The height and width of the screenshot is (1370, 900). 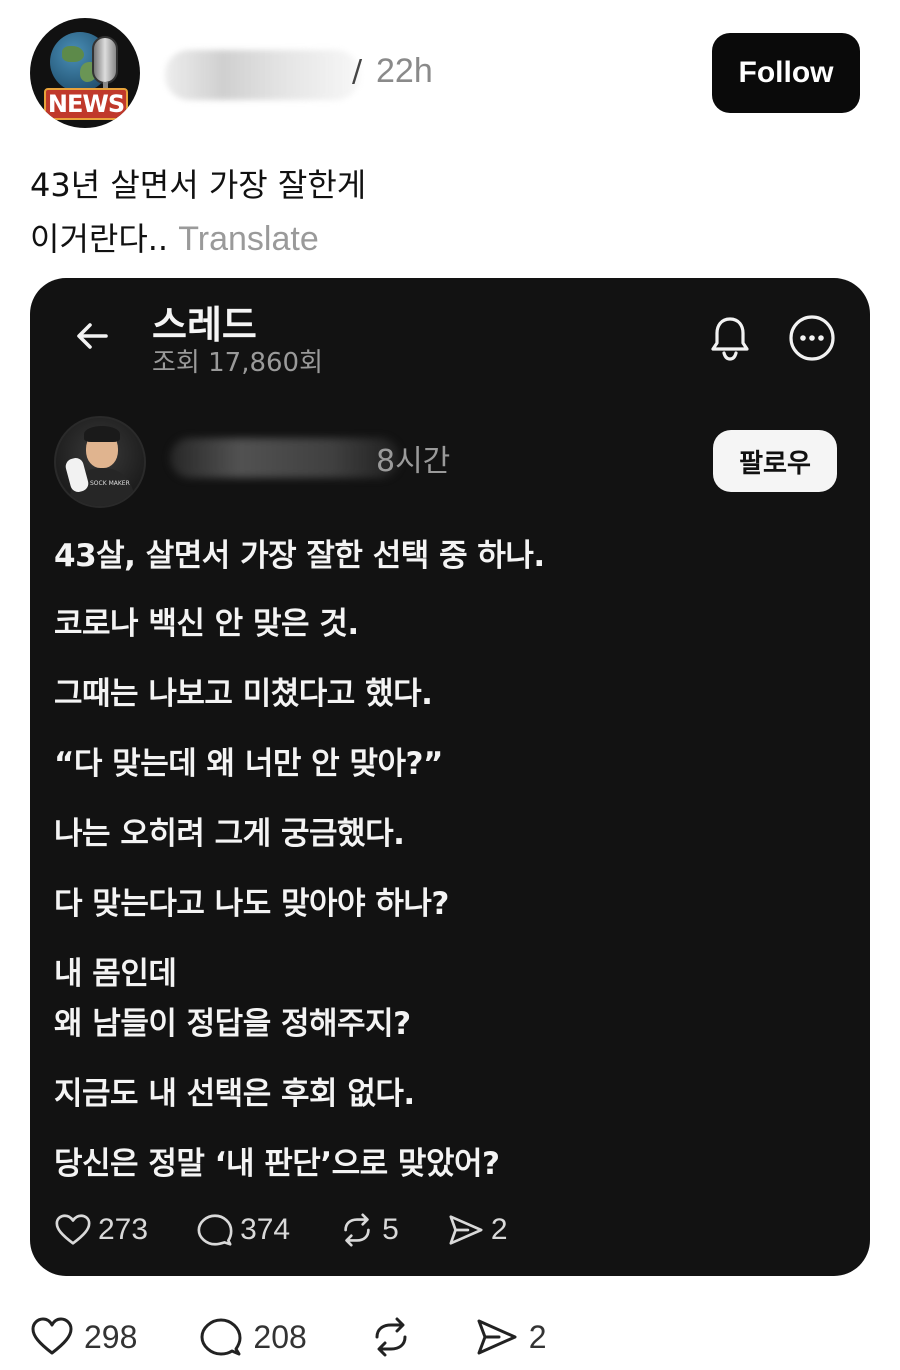 What do you see at coordinates (305, 1230) in the screenshot?
I see `embedded-action-bar: 273 374 5 2` at bounding box center [305, 1230].